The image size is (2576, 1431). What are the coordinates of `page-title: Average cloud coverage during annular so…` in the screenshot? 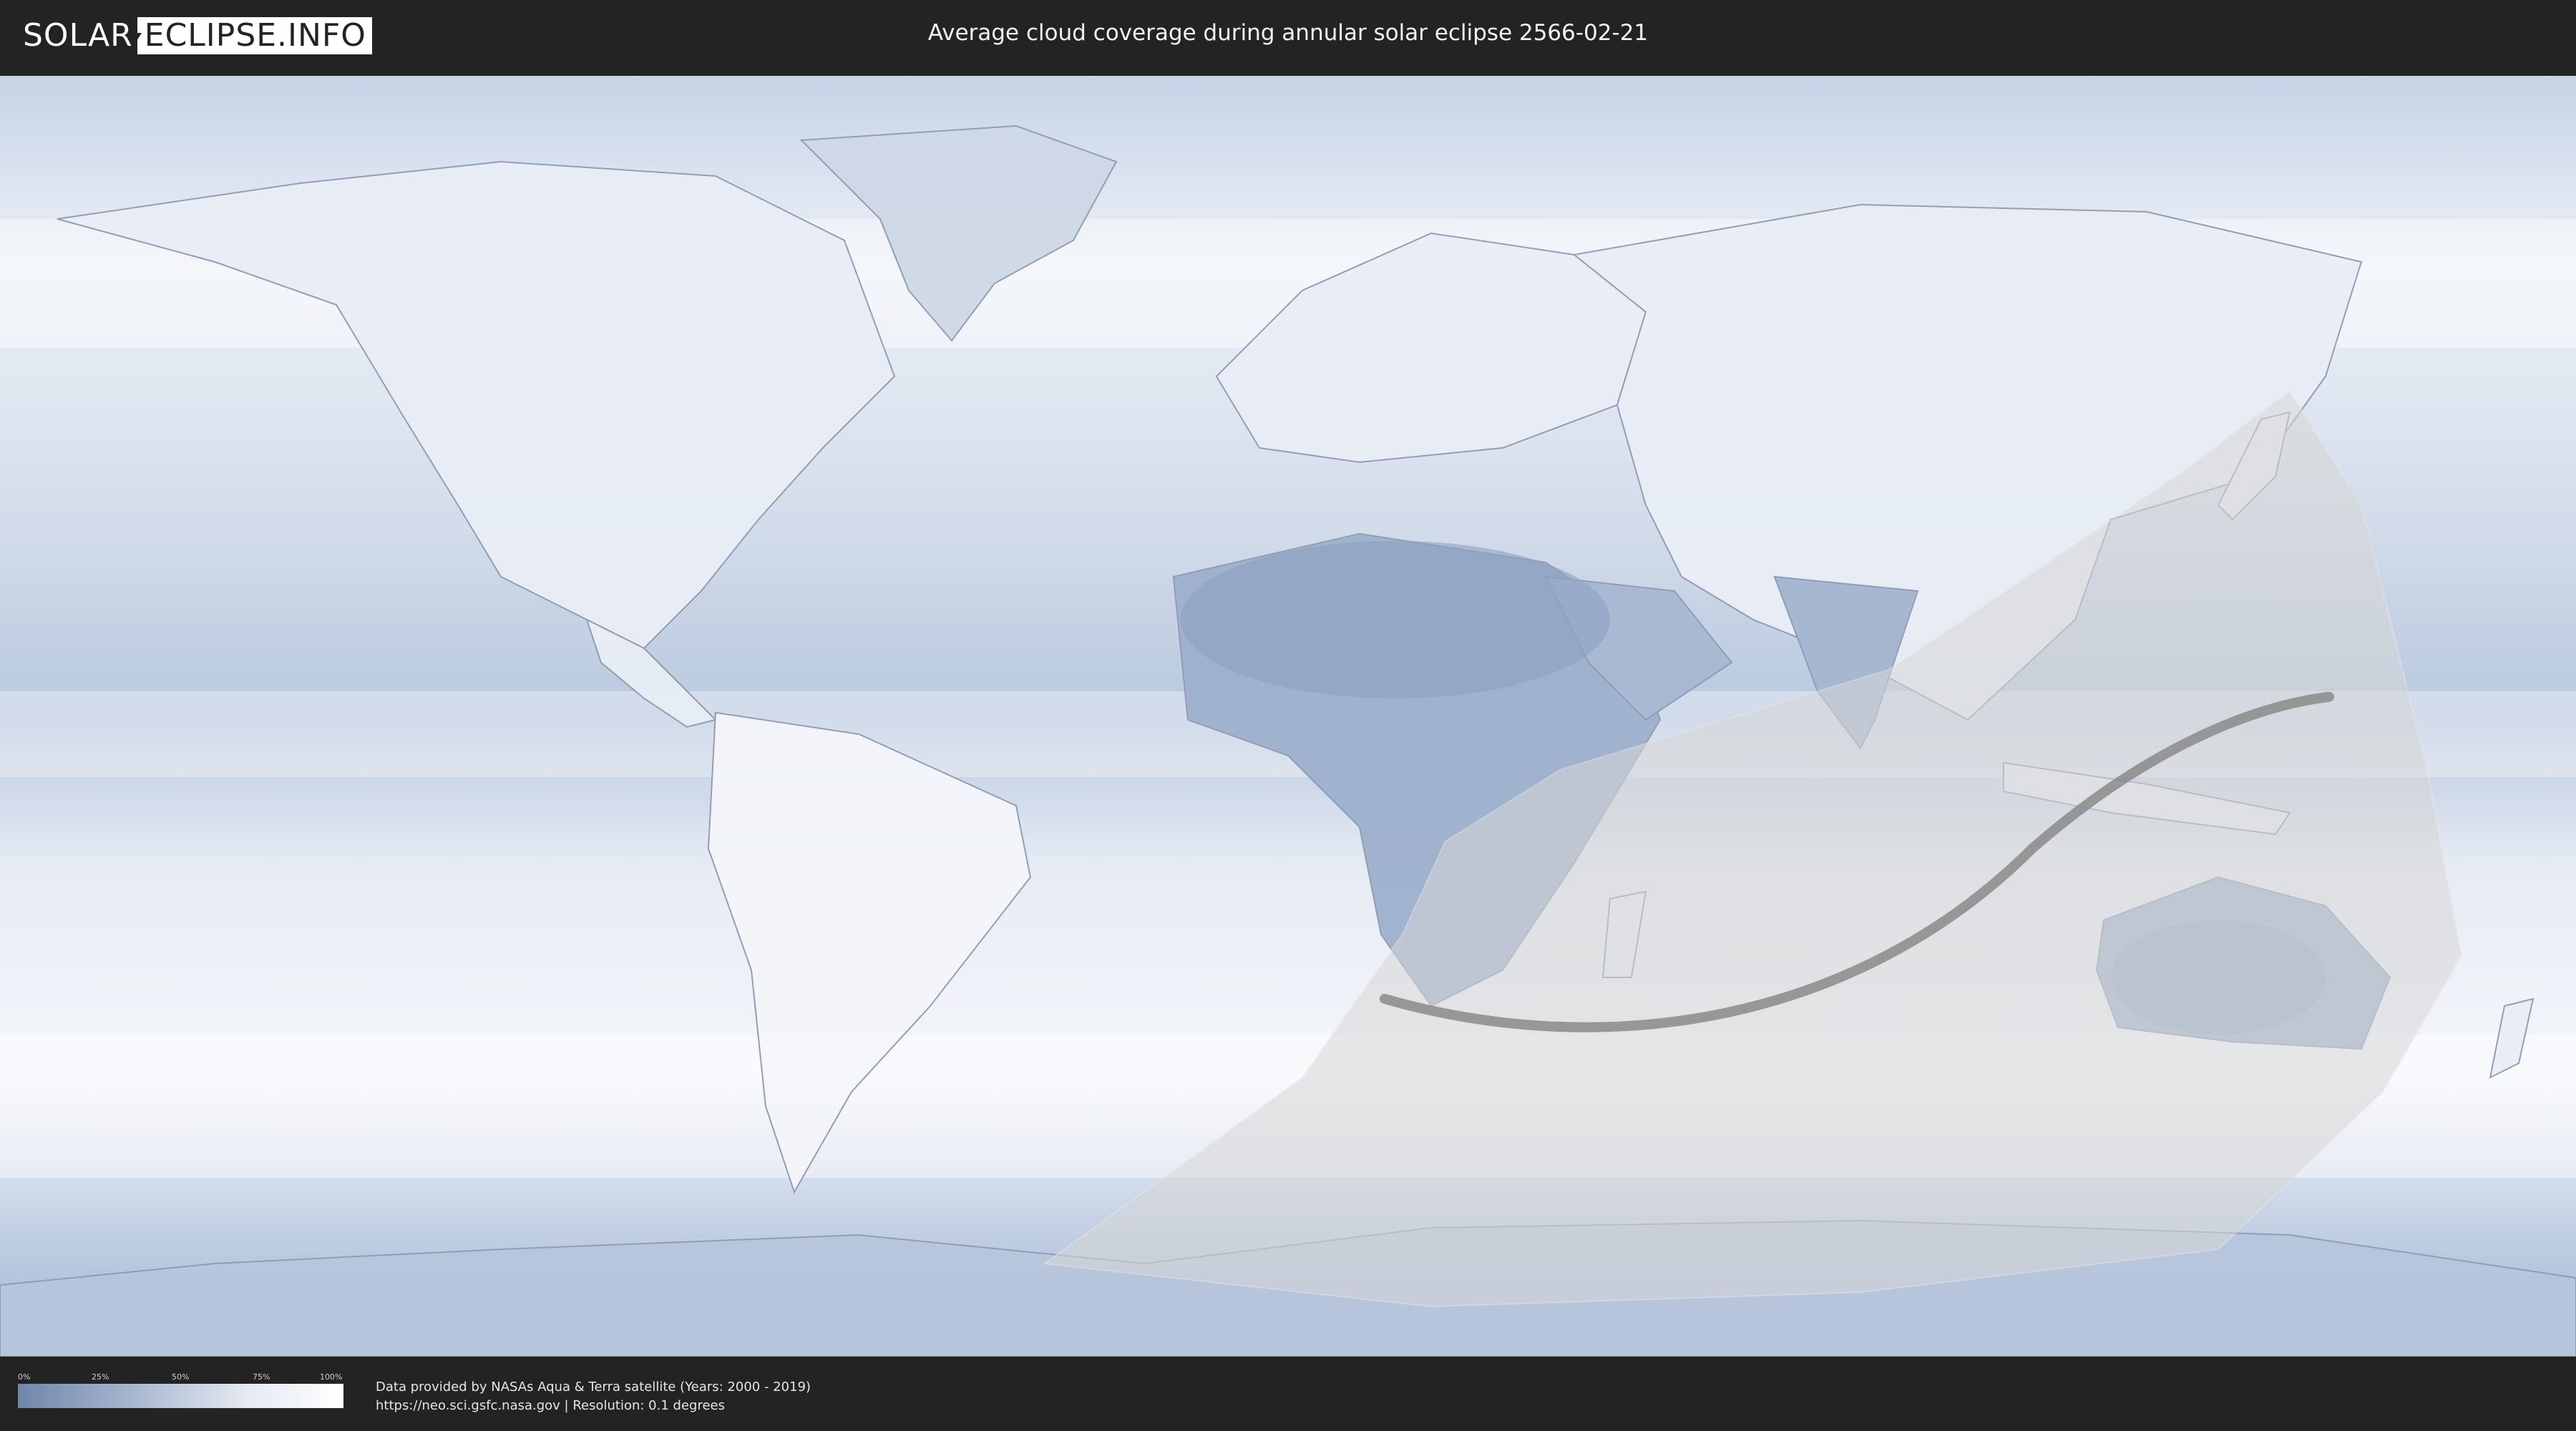 It's located at (1288, 33).